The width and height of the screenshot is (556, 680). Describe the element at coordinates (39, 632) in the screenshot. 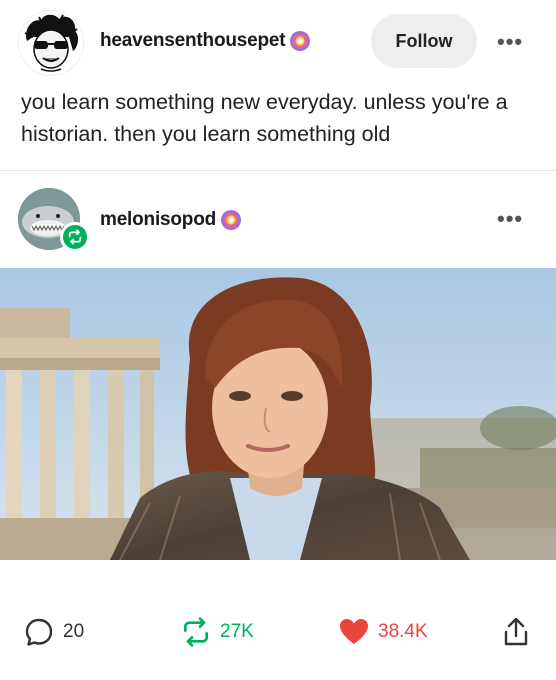

I see `reply-icon` at that location.